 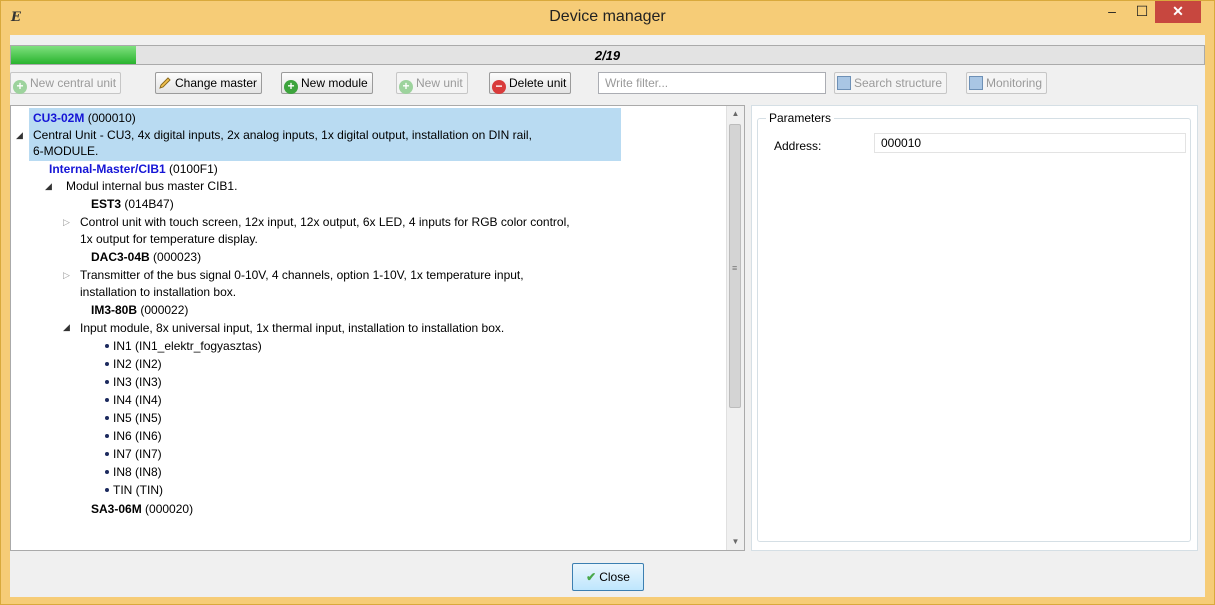 I want to click on close-window-button: ✕, so click(x=1178, y=12).